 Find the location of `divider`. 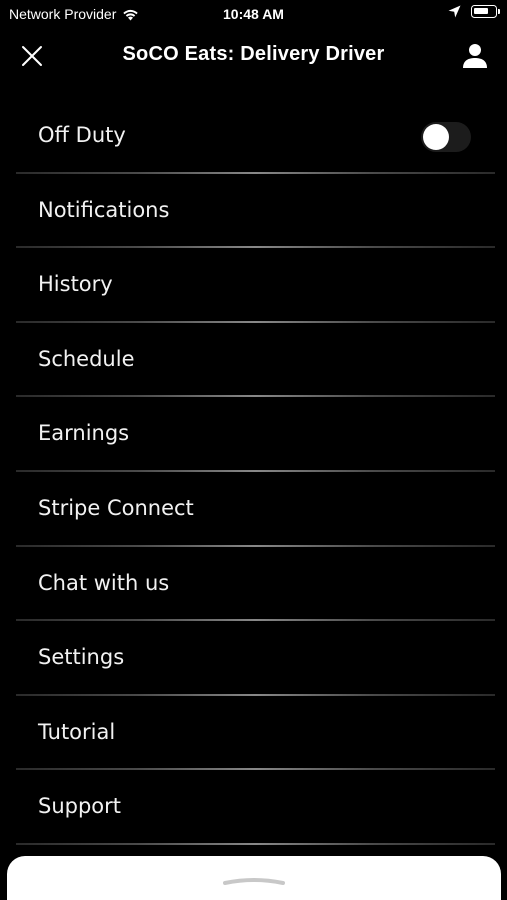

divider is located at coordinates (255, 843).